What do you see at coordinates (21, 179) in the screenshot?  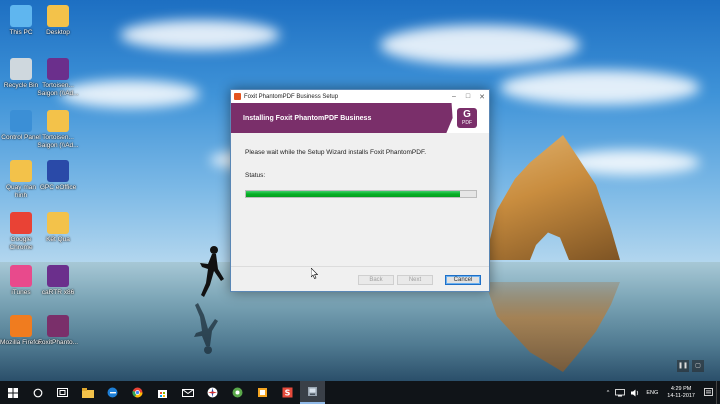 I see `desktop-icon: Quay man hinh` at bounding box center [21, 179].